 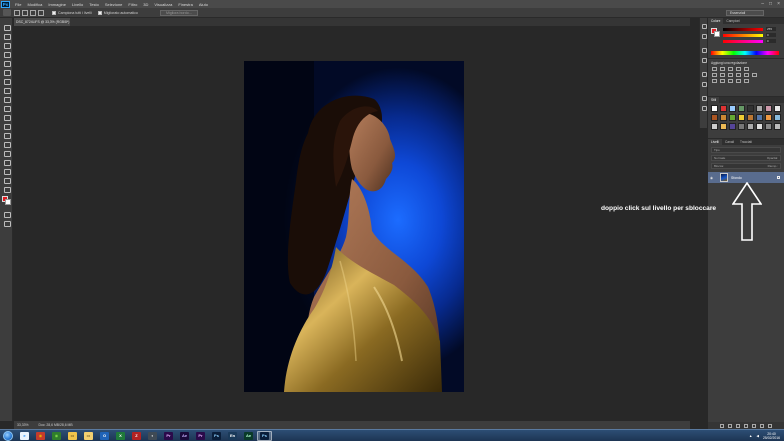 I want to click on menu-select: Selezione, so click(x=114, y=4).